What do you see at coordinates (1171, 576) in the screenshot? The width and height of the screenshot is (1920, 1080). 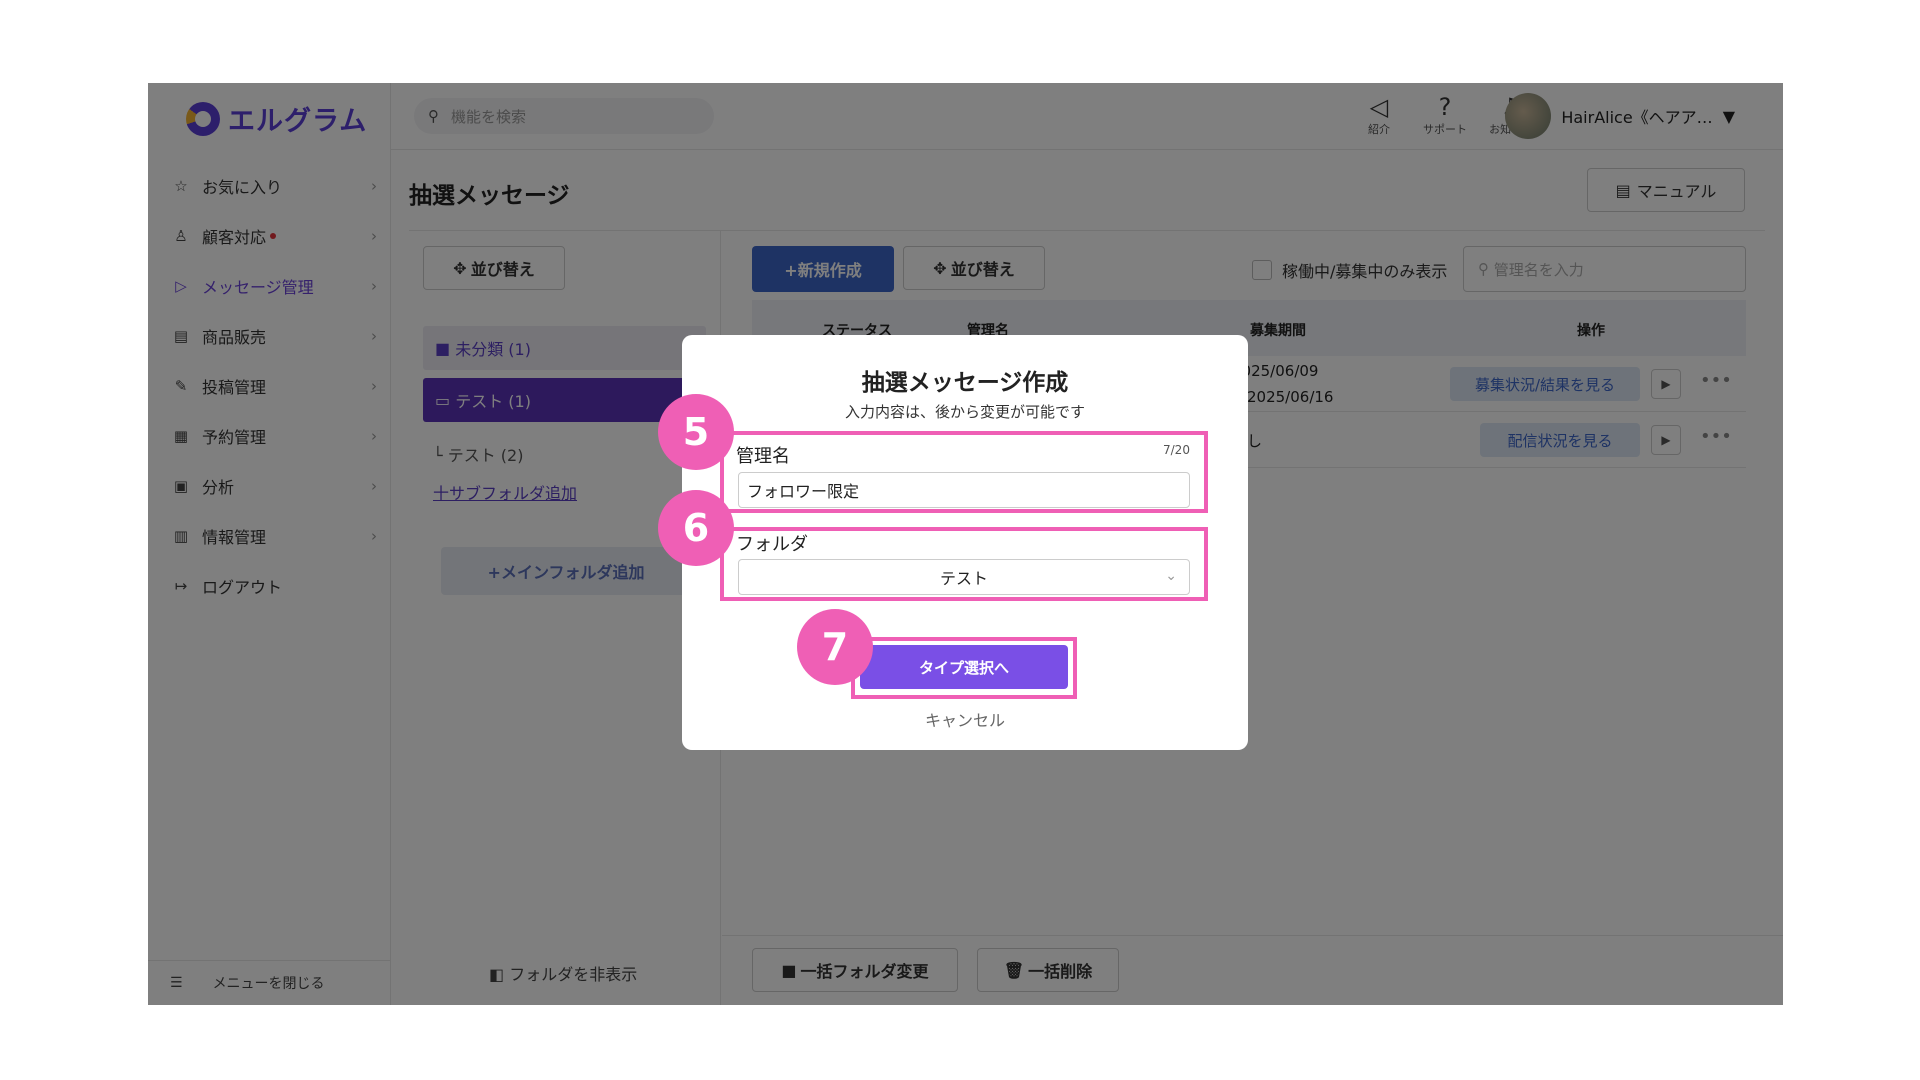 I see `chevron-down-icon: ⌄` at bounding box center [1171, 576].